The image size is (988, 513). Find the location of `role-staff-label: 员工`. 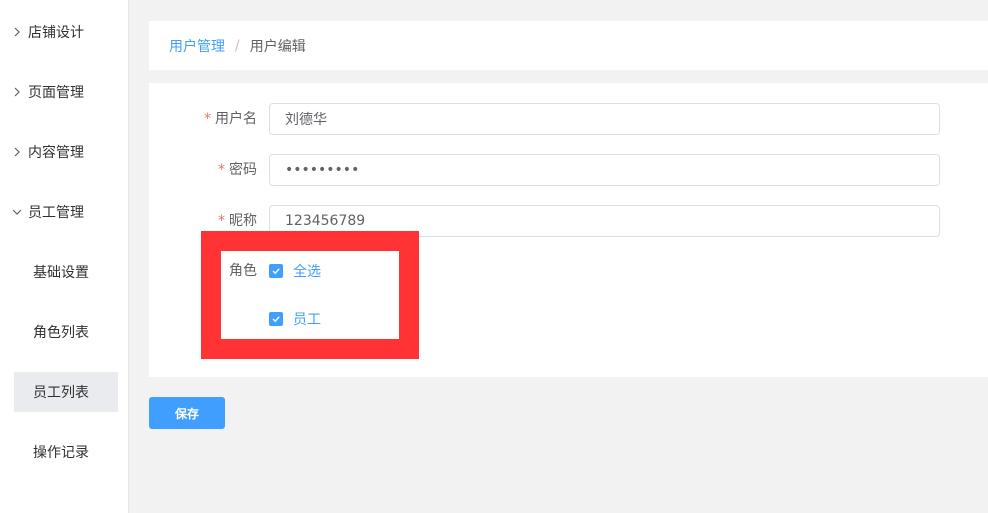

role-staff-label: 员工 is located at coordinates (307, 320).